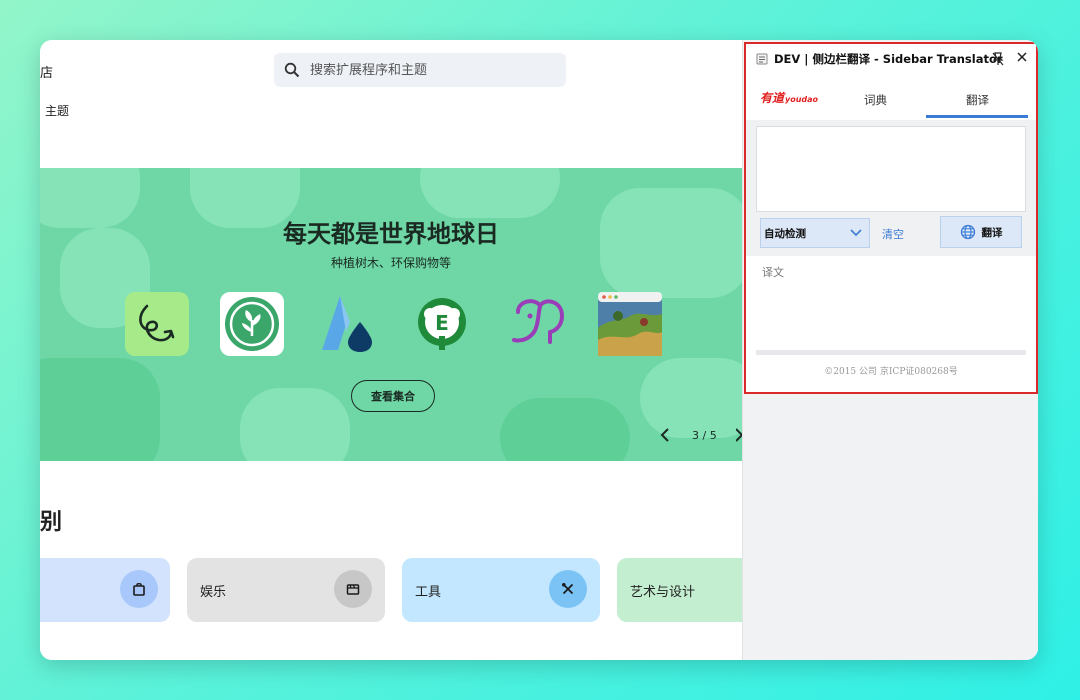 Image resolution: width=1080 pixels, height=700 pixels. Describe the element at coordinates (292, 70) in the screenshot. I see `search-icon` at that location.